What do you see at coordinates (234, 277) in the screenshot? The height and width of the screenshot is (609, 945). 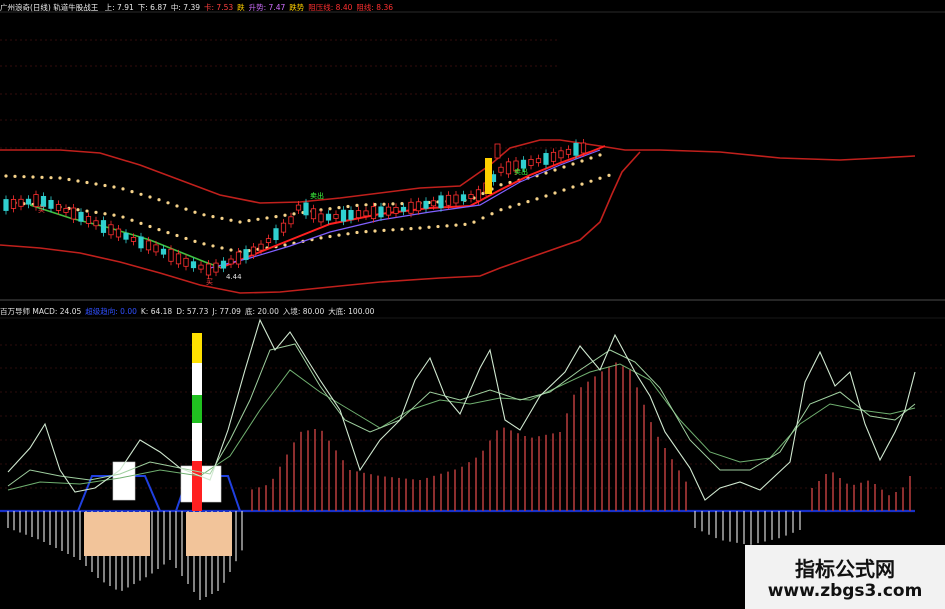 I see `price-annotation: 4.44` at bounding box center [234, 277].